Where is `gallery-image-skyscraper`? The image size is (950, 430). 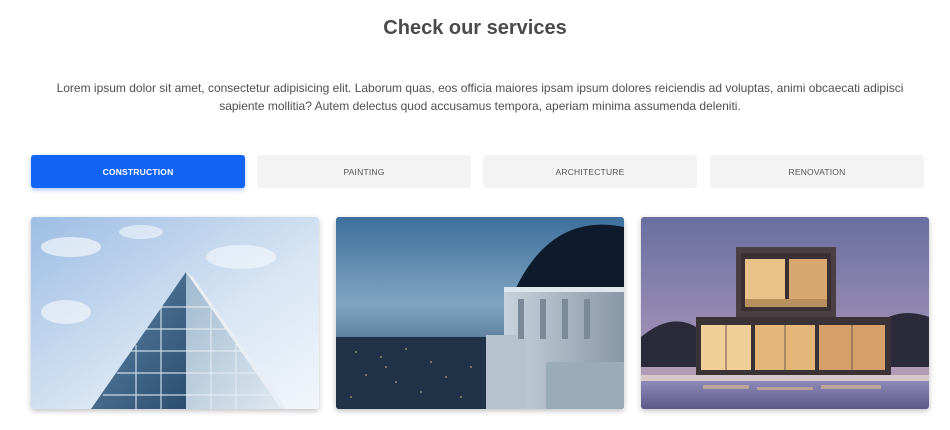
gallery-image-skyscraper is located at coordinates (175, 313).